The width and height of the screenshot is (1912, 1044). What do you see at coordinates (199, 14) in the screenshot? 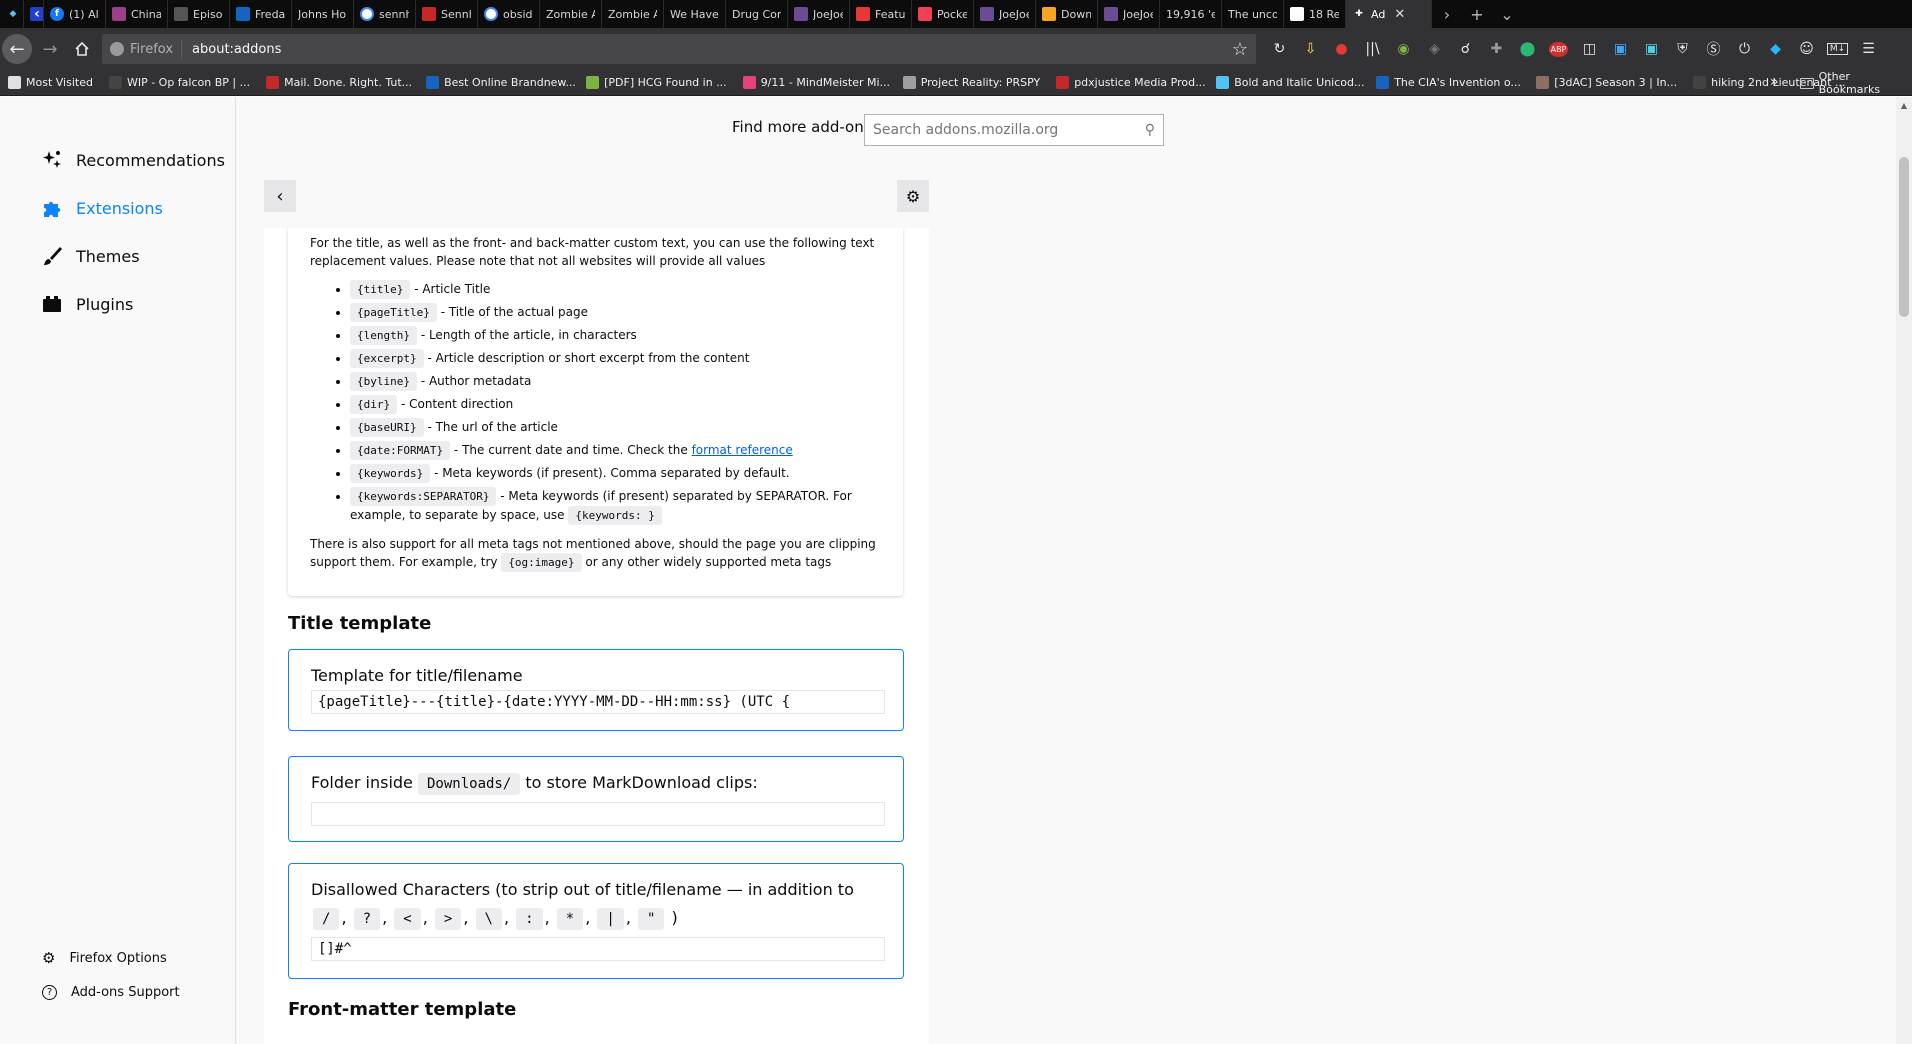
I see `browser-tab: Episod` at bounding box center [199, 14].